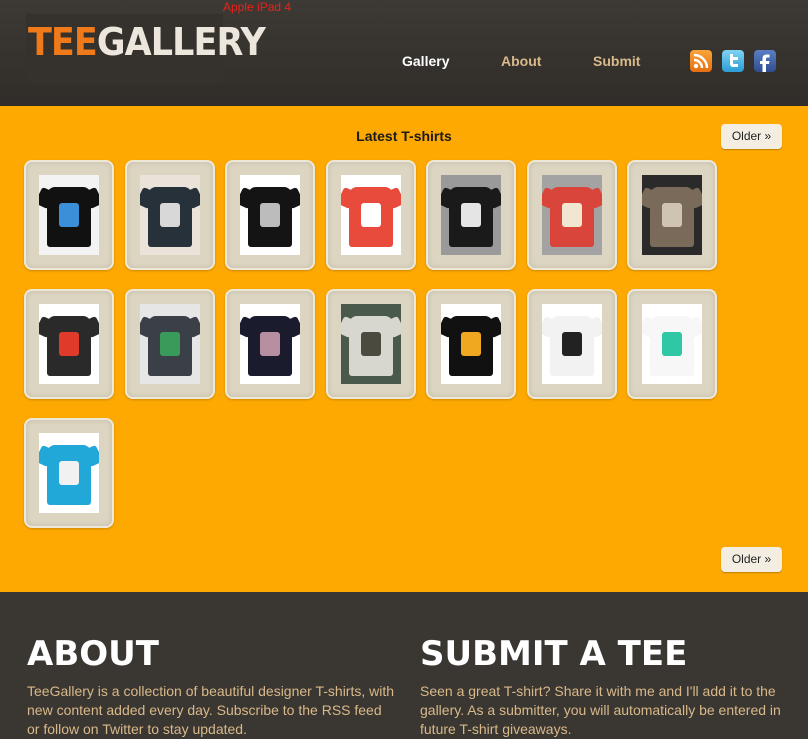 This screenshot has height=739, width=808. I want to click on nav-gallery: Gallery, so click(425, 61).